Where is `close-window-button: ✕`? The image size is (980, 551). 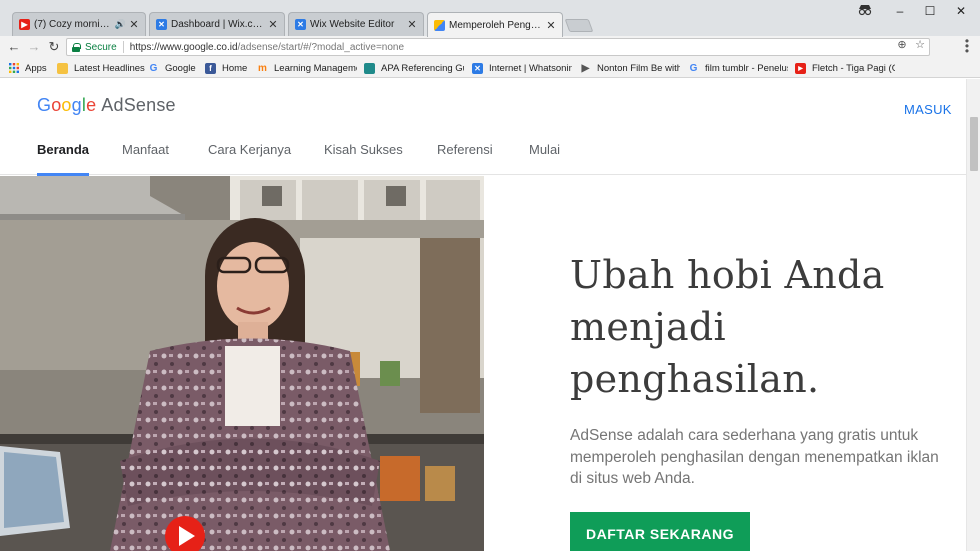
close-window-button: ✕ is located at coordinates (961, 12).